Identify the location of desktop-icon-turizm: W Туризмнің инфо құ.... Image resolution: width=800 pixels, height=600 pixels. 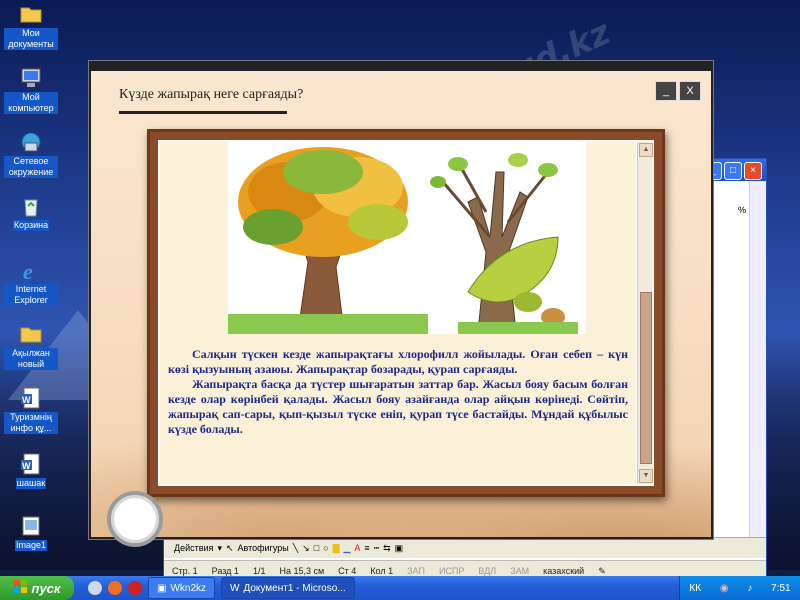
(31, 410).